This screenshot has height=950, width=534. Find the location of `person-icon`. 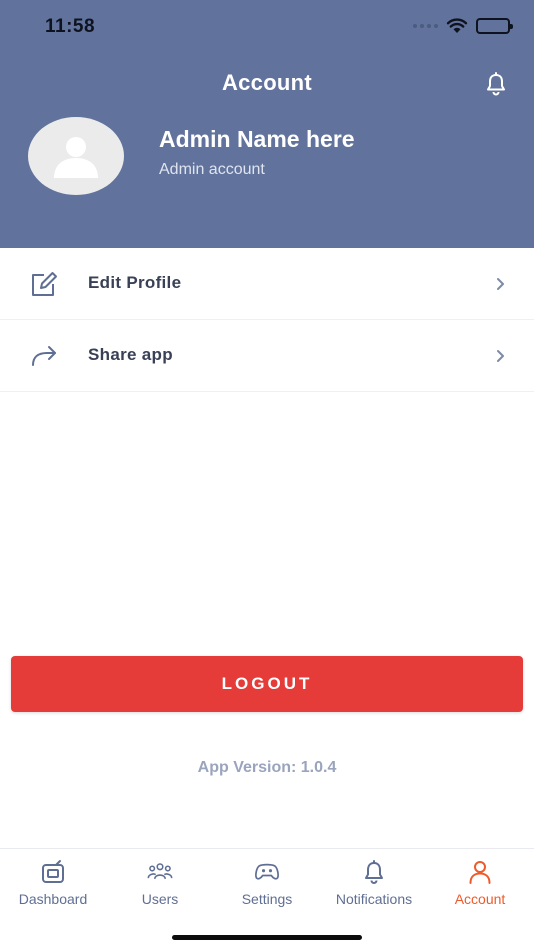

person-icon is located at coordinates (480, 872).